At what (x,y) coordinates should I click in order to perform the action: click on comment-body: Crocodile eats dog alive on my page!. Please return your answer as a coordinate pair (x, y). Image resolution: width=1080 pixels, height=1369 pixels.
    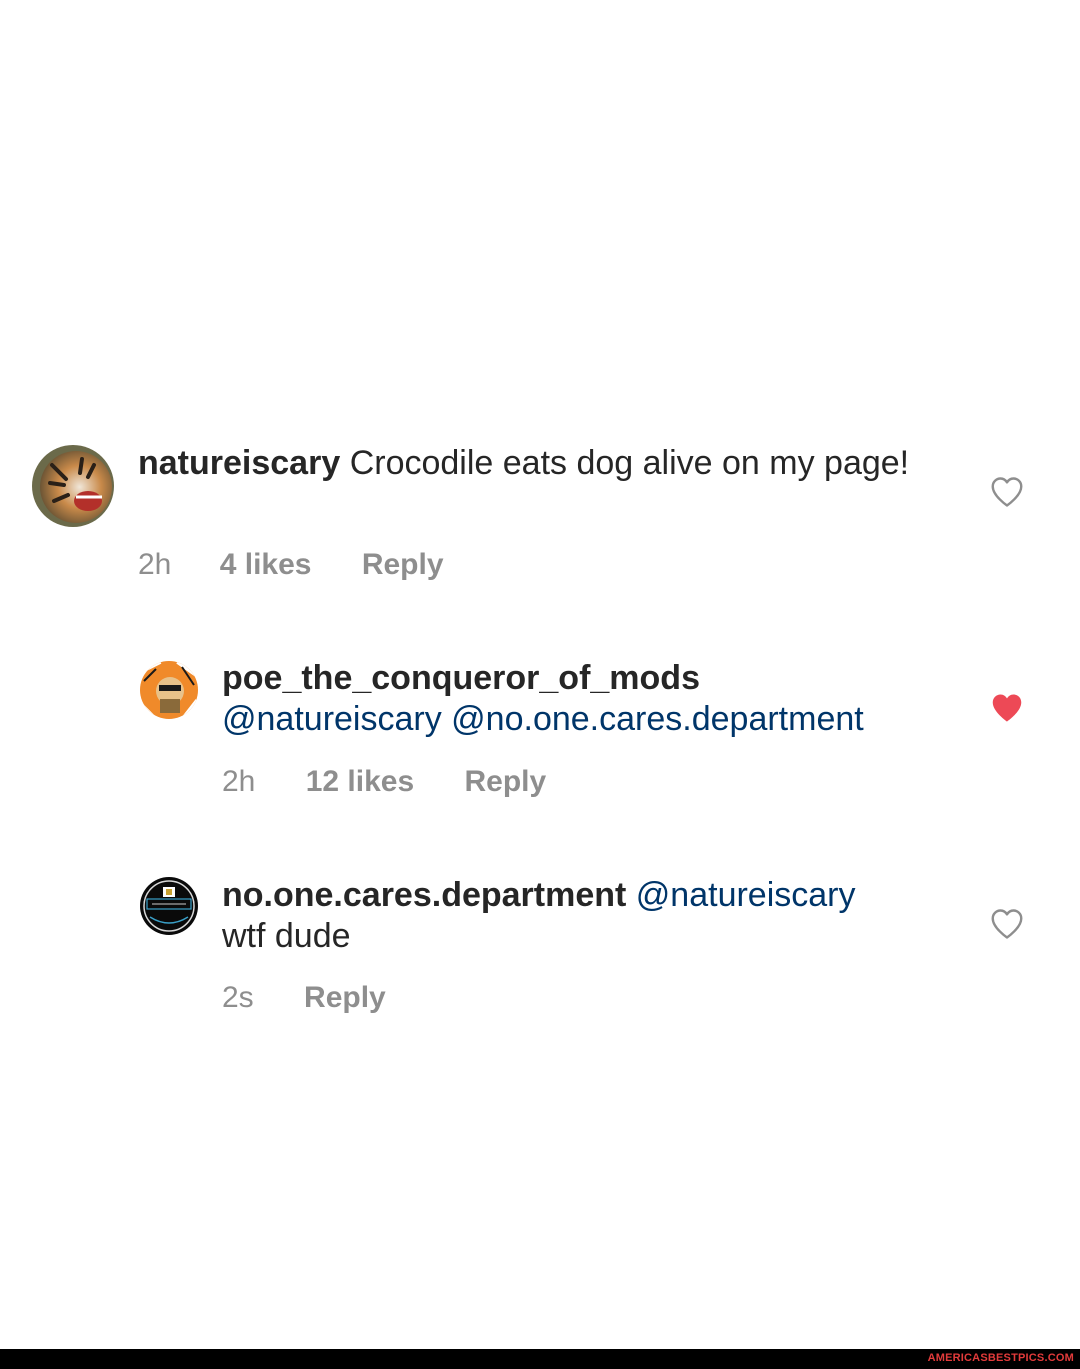
    Looking at the image, I should click on (629, 463).